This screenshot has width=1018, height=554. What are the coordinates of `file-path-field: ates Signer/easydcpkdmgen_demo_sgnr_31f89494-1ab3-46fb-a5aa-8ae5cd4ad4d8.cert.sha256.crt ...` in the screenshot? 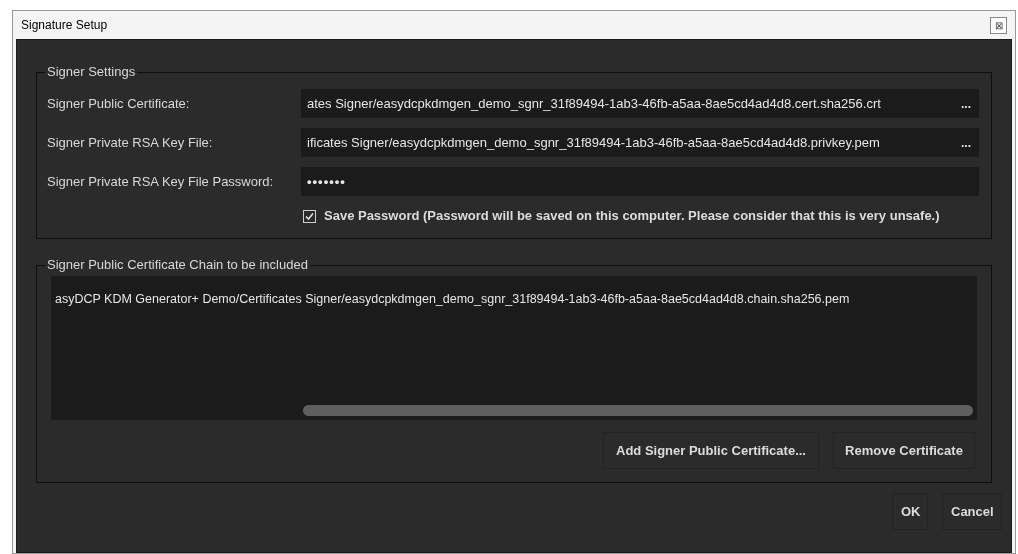 It's located at (640, 103).